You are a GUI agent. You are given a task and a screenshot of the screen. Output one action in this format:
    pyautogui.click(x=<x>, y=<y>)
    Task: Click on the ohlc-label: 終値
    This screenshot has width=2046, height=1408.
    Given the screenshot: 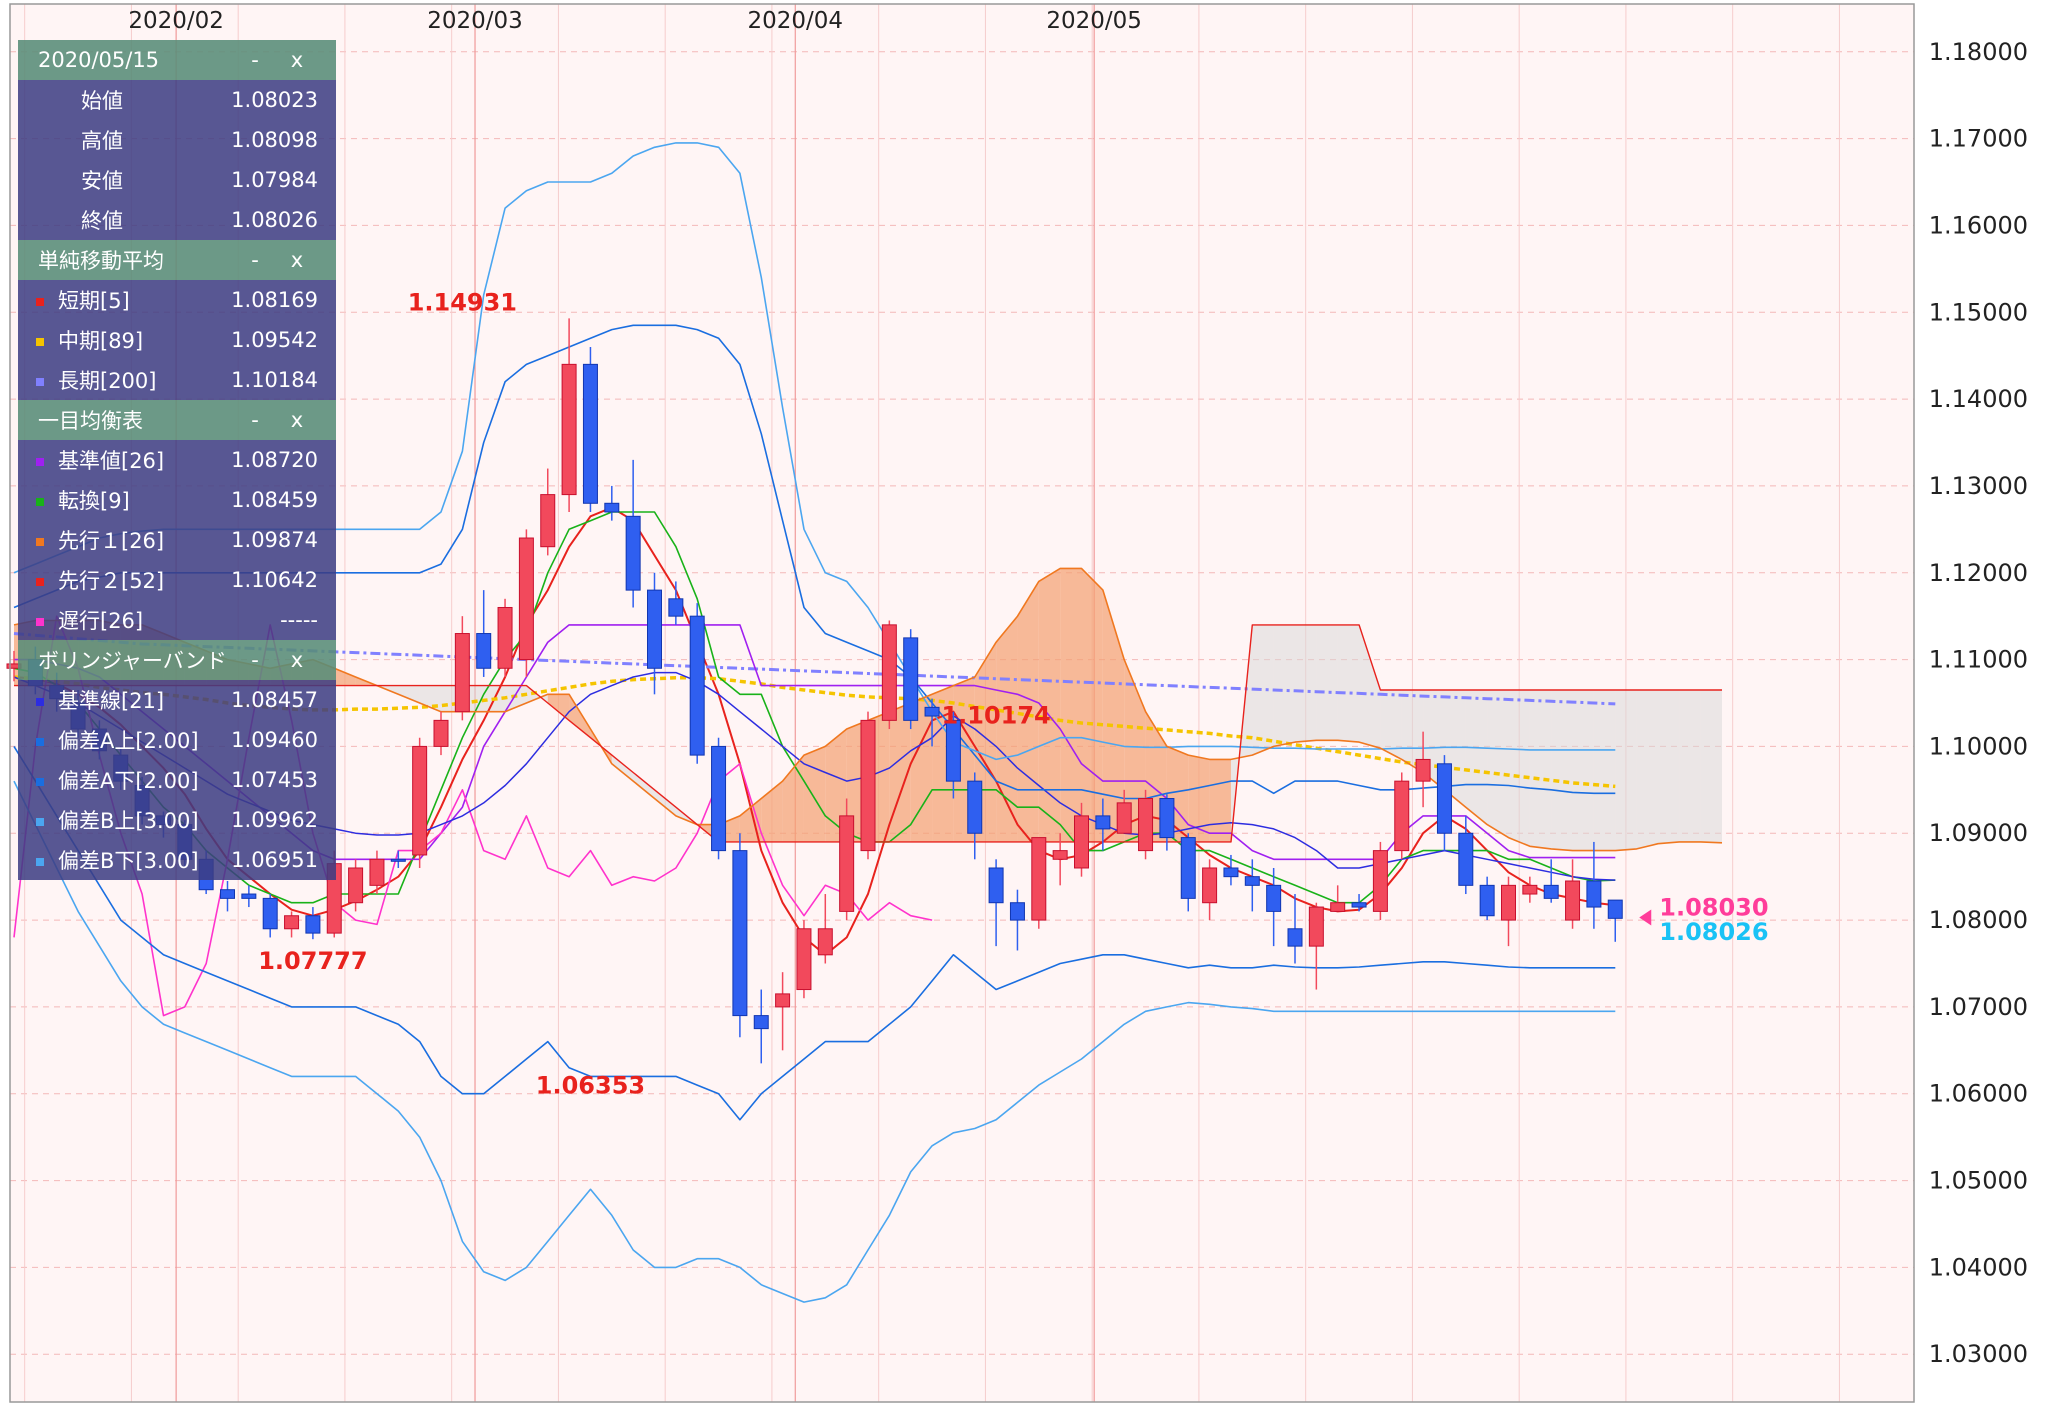 What is the action you would take?
    pyautogui.click(x=102, y=221)
    